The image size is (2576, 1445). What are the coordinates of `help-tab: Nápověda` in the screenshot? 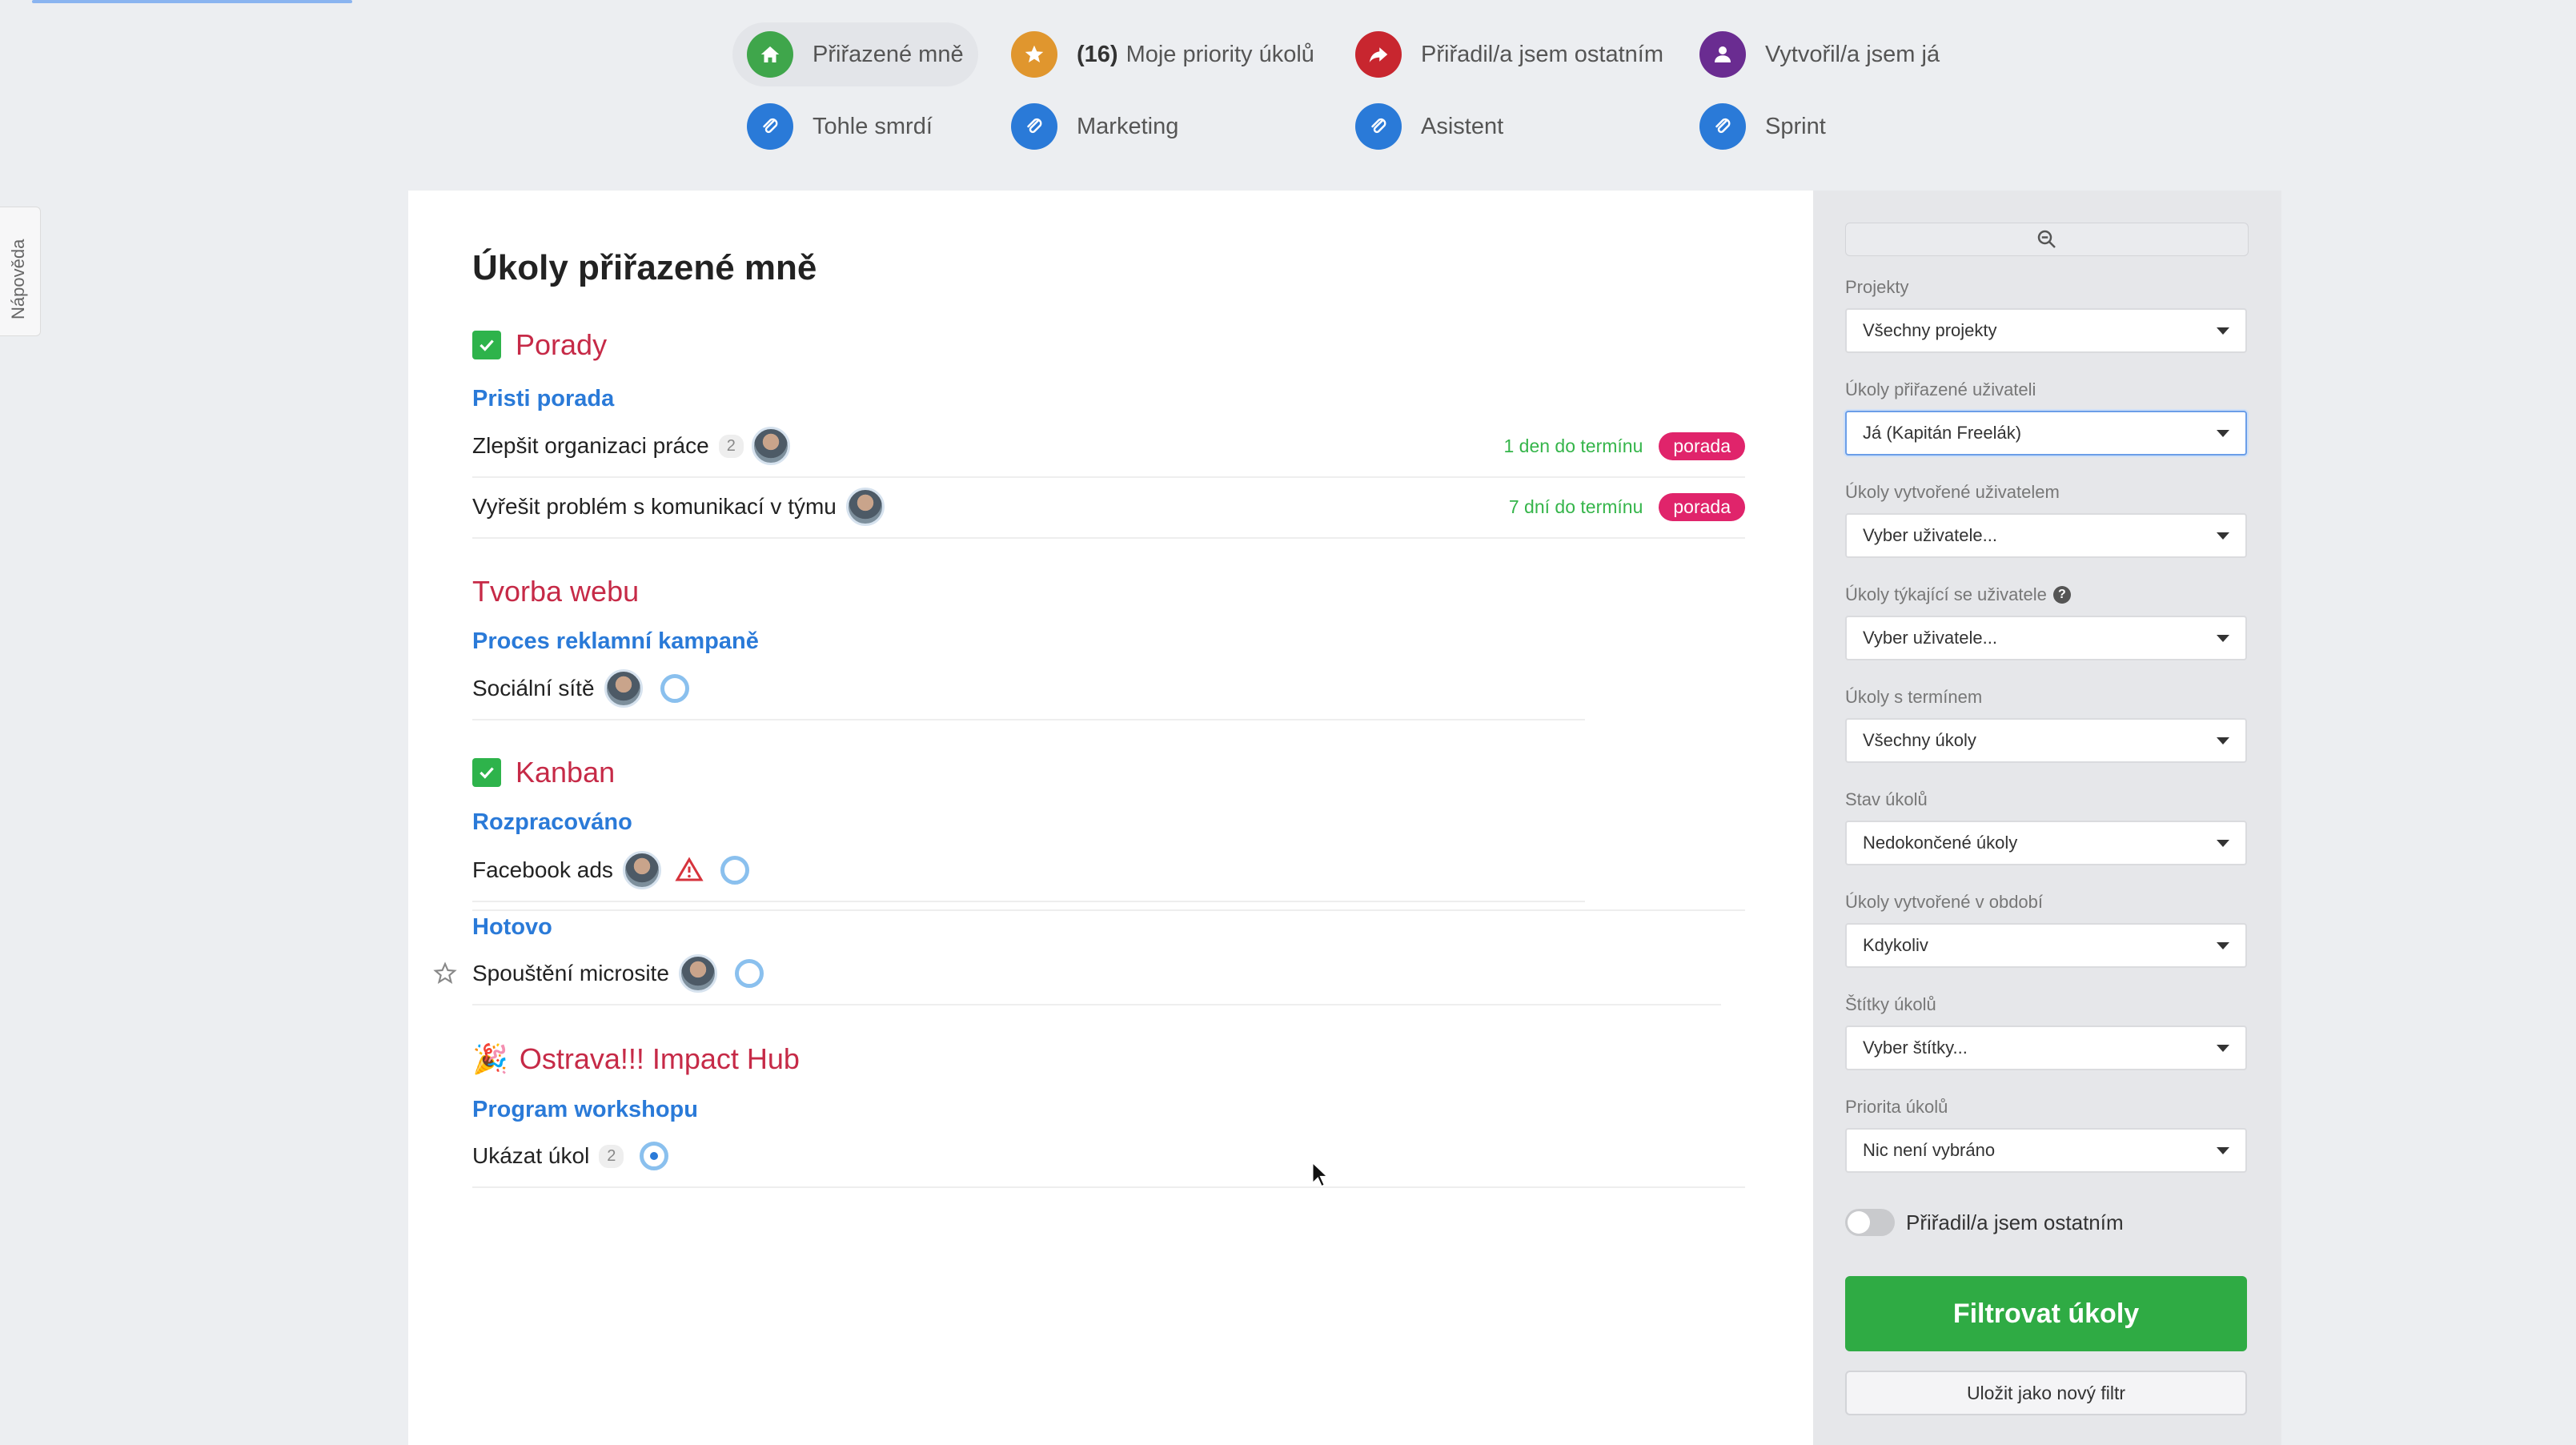 It's located at (21, 271).